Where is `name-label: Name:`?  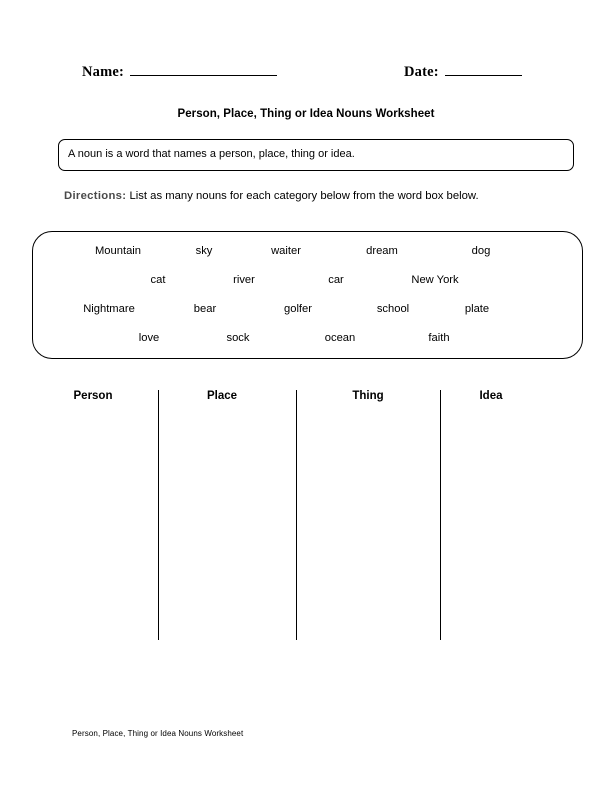
name-label: Name: is located at coordinates (103, 72).